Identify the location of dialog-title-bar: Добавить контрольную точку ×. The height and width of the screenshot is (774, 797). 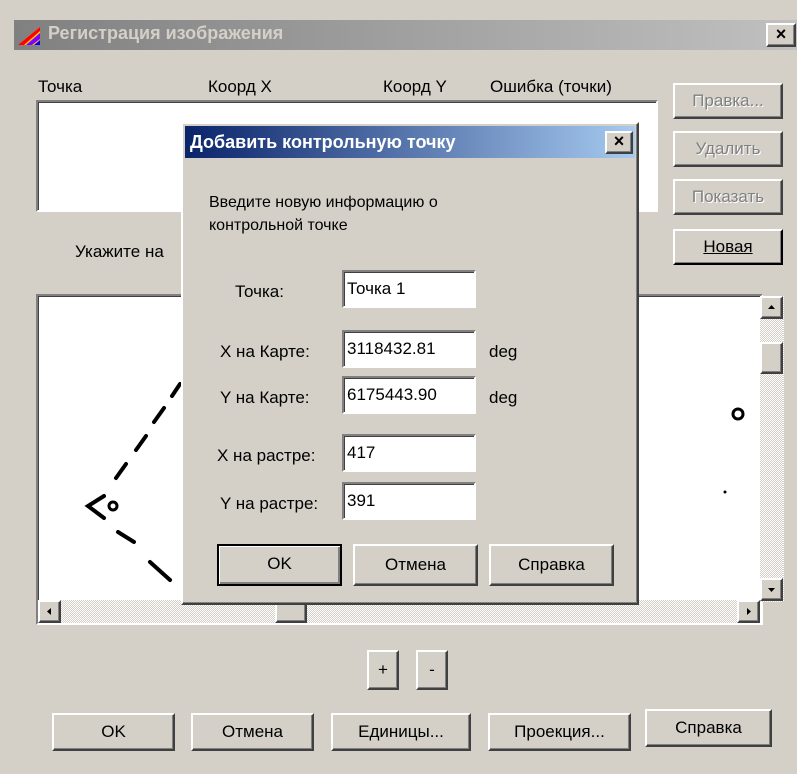
(410, 142).